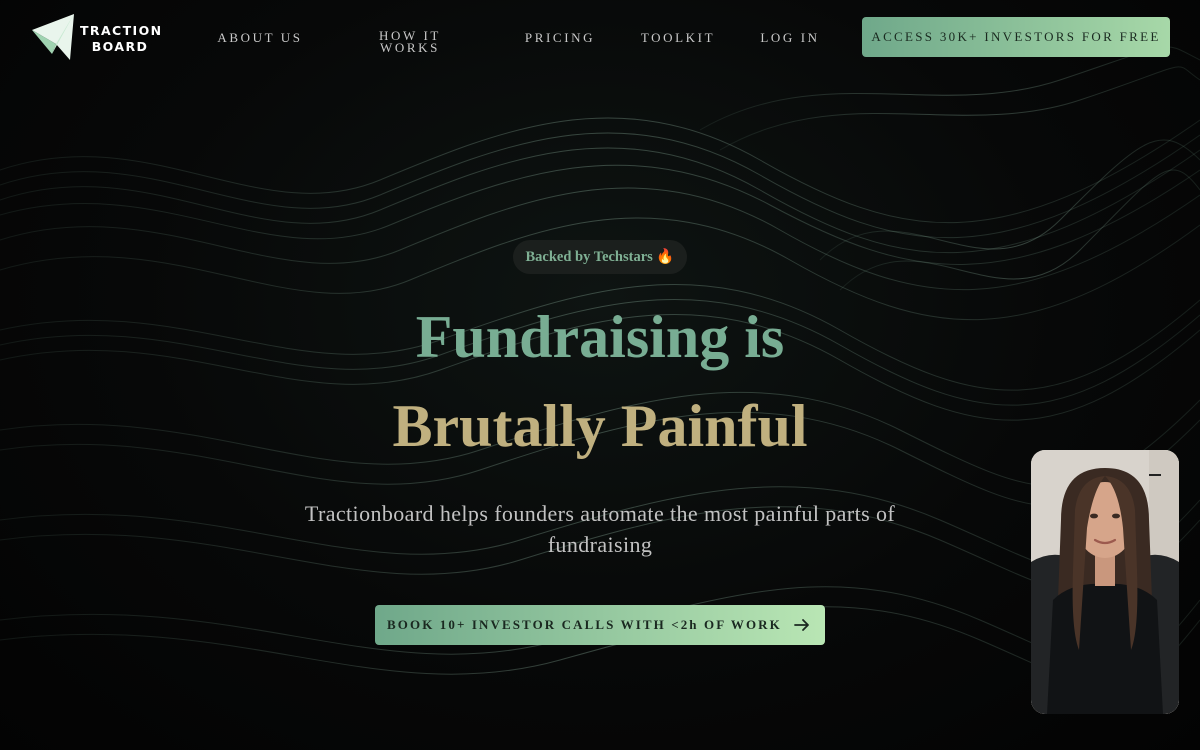  I want to click on logo-text: TRACTION BOARD, so click(121, 39).